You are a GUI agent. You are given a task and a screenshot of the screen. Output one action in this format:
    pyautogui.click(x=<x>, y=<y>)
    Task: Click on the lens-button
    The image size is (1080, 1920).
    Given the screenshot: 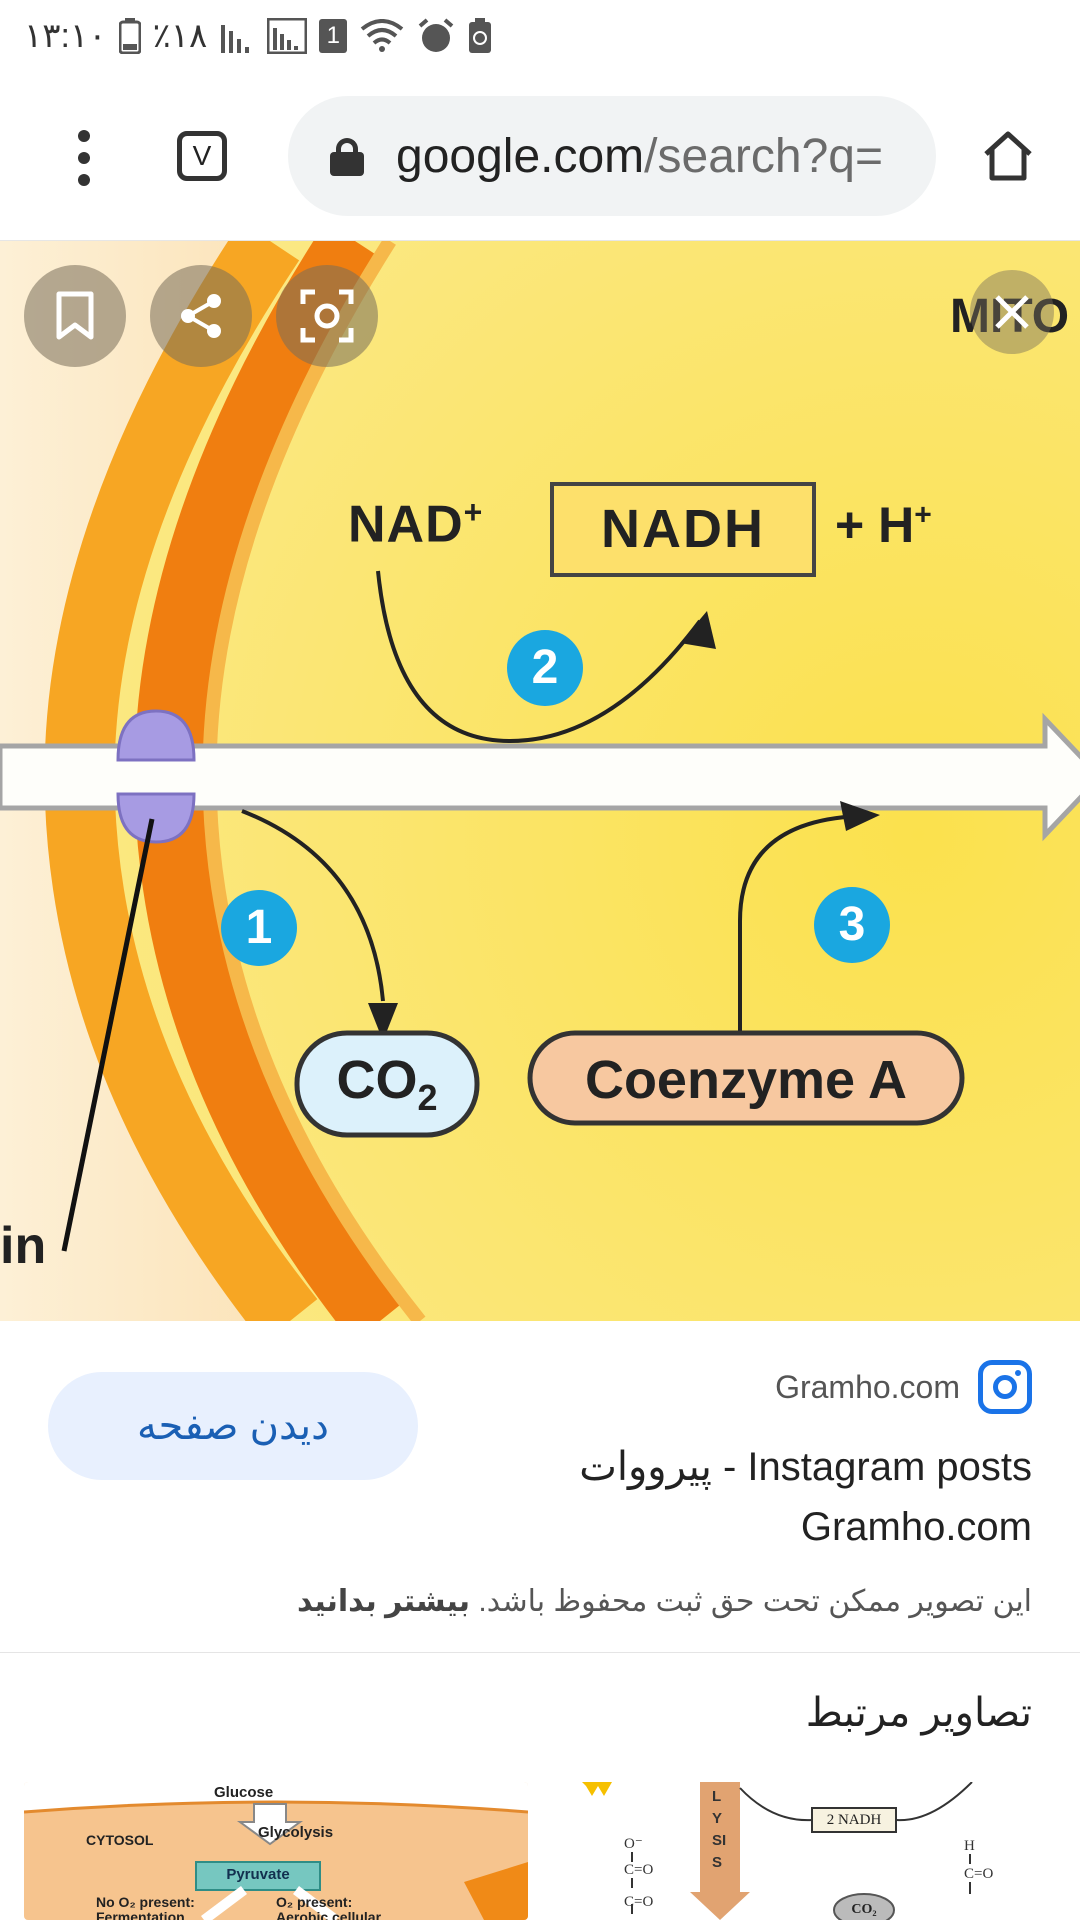 What is the action you would take?
    pyautogui.click(x=327, y=316)
    